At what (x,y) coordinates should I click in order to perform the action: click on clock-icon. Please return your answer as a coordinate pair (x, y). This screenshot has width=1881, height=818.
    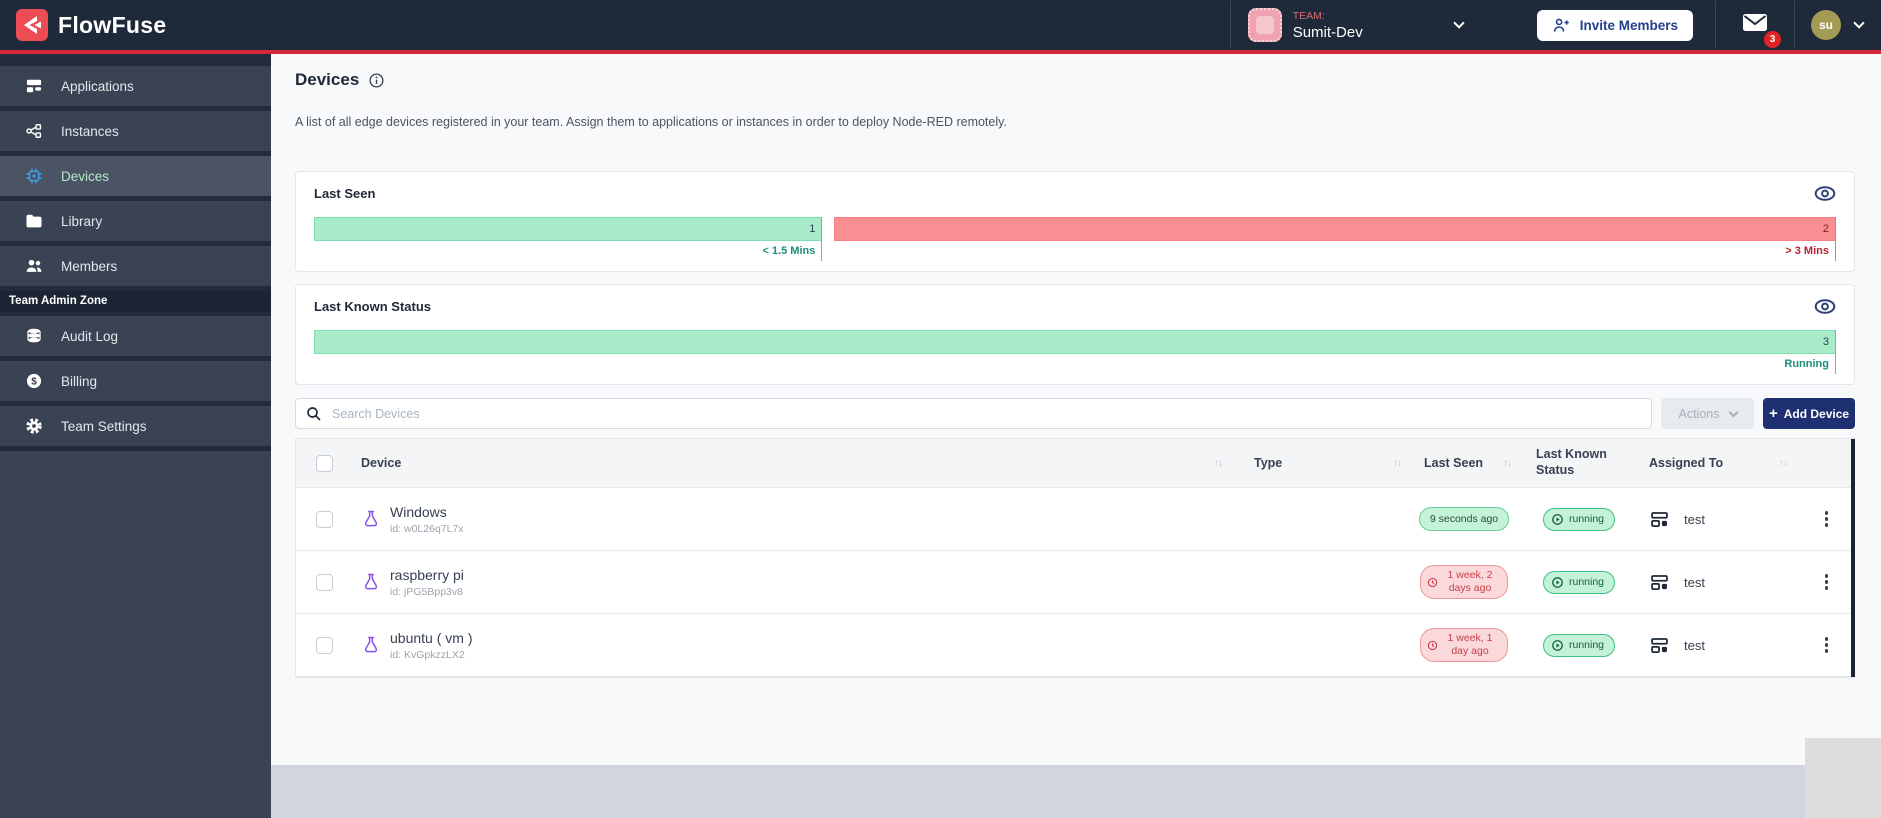
    Looking at the image, I should click on (1432, 582).